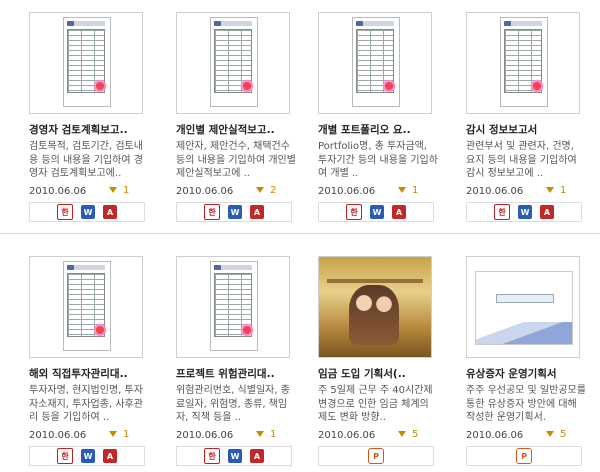 This screenshot has width=600, height=472. Describe the element at coordinates (378, 373) in the screenshot. I see `template-title: 임금 도입 기획서(..` at that location.